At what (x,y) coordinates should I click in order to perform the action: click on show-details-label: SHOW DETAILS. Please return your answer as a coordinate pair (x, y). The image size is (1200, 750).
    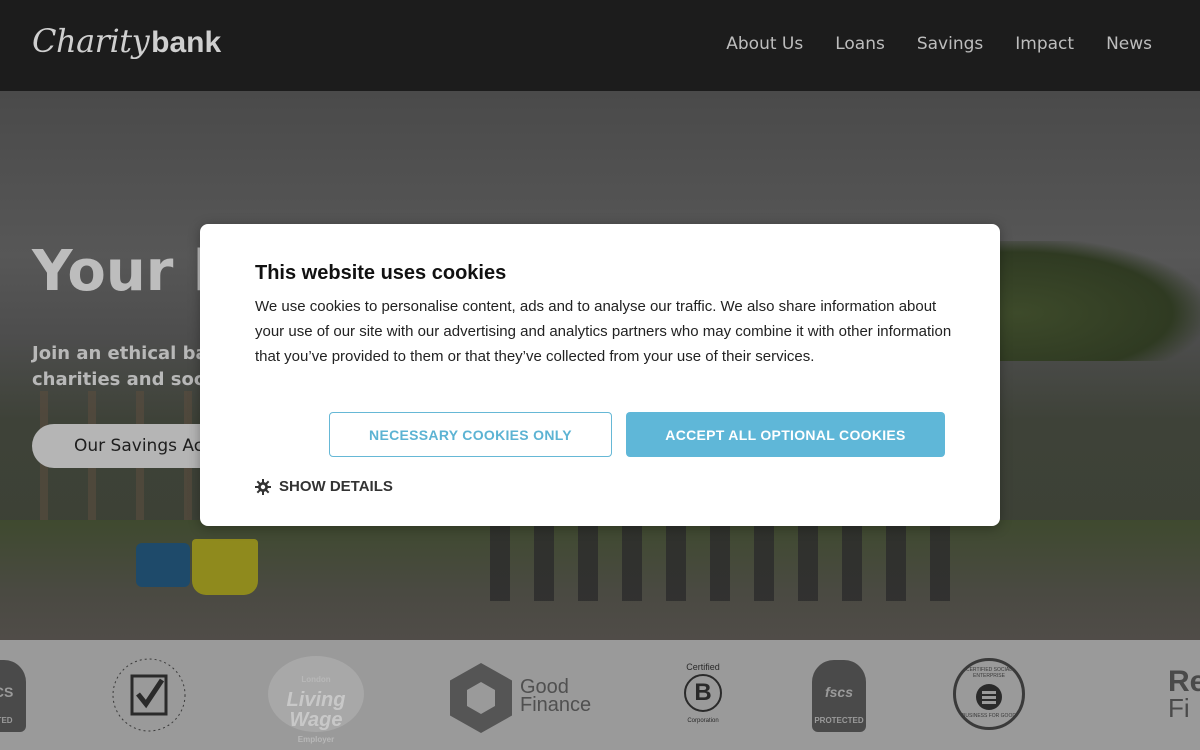
    Looking at the image, I should click on (336, 486).